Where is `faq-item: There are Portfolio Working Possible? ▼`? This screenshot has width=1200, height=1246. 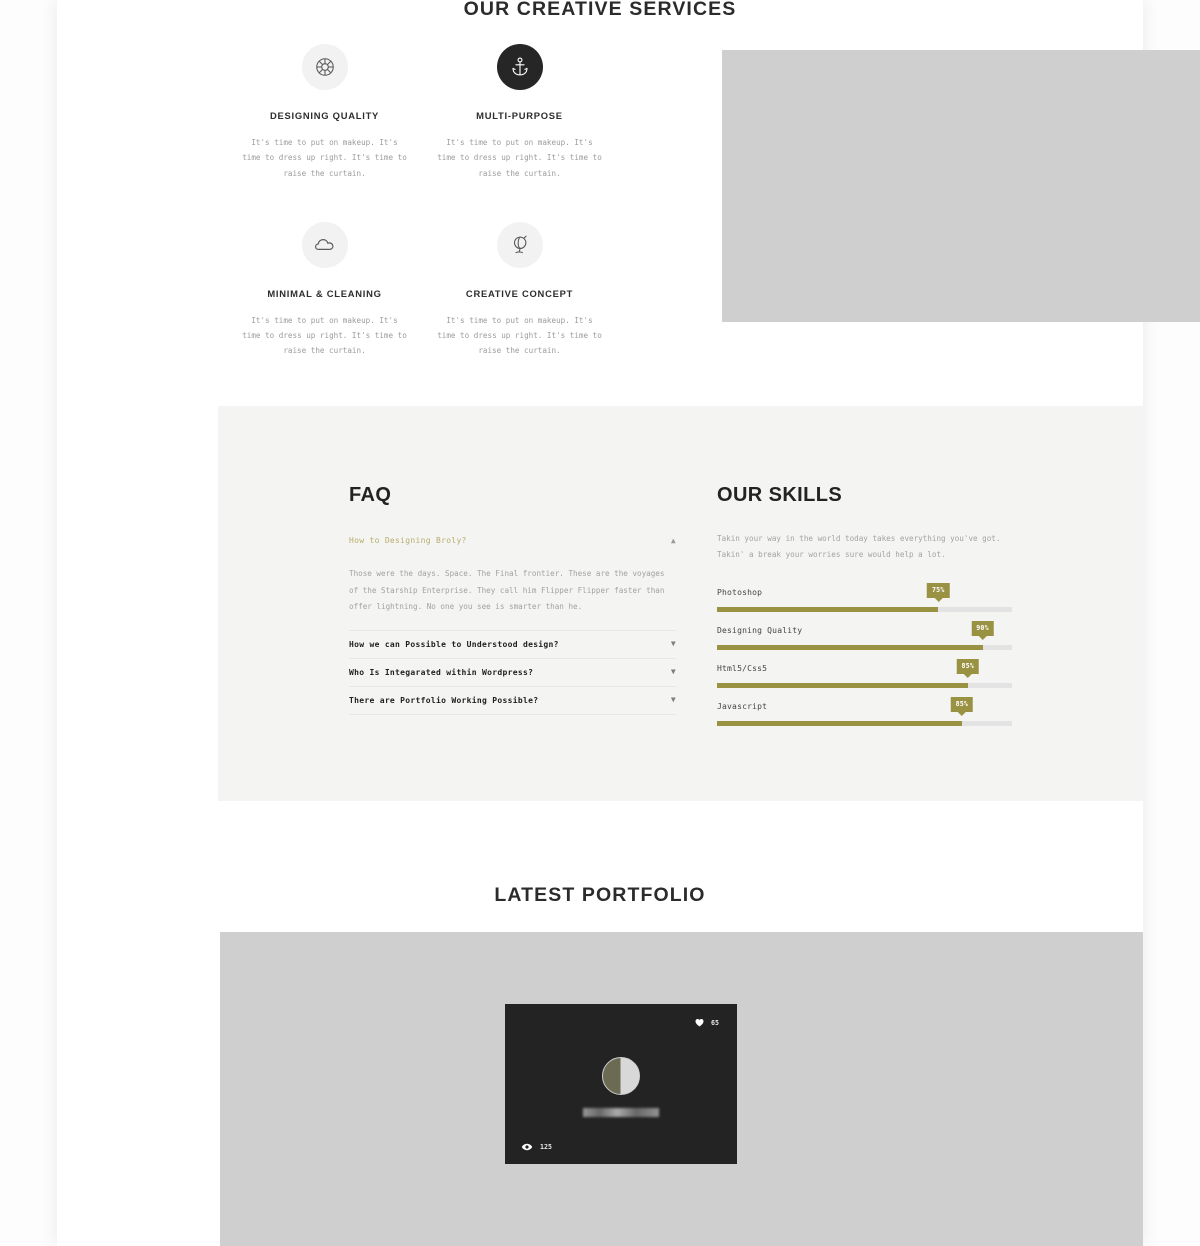
faq-item: There are Portfolio Working Possible? ▼ is located at coordinates (512, 701).